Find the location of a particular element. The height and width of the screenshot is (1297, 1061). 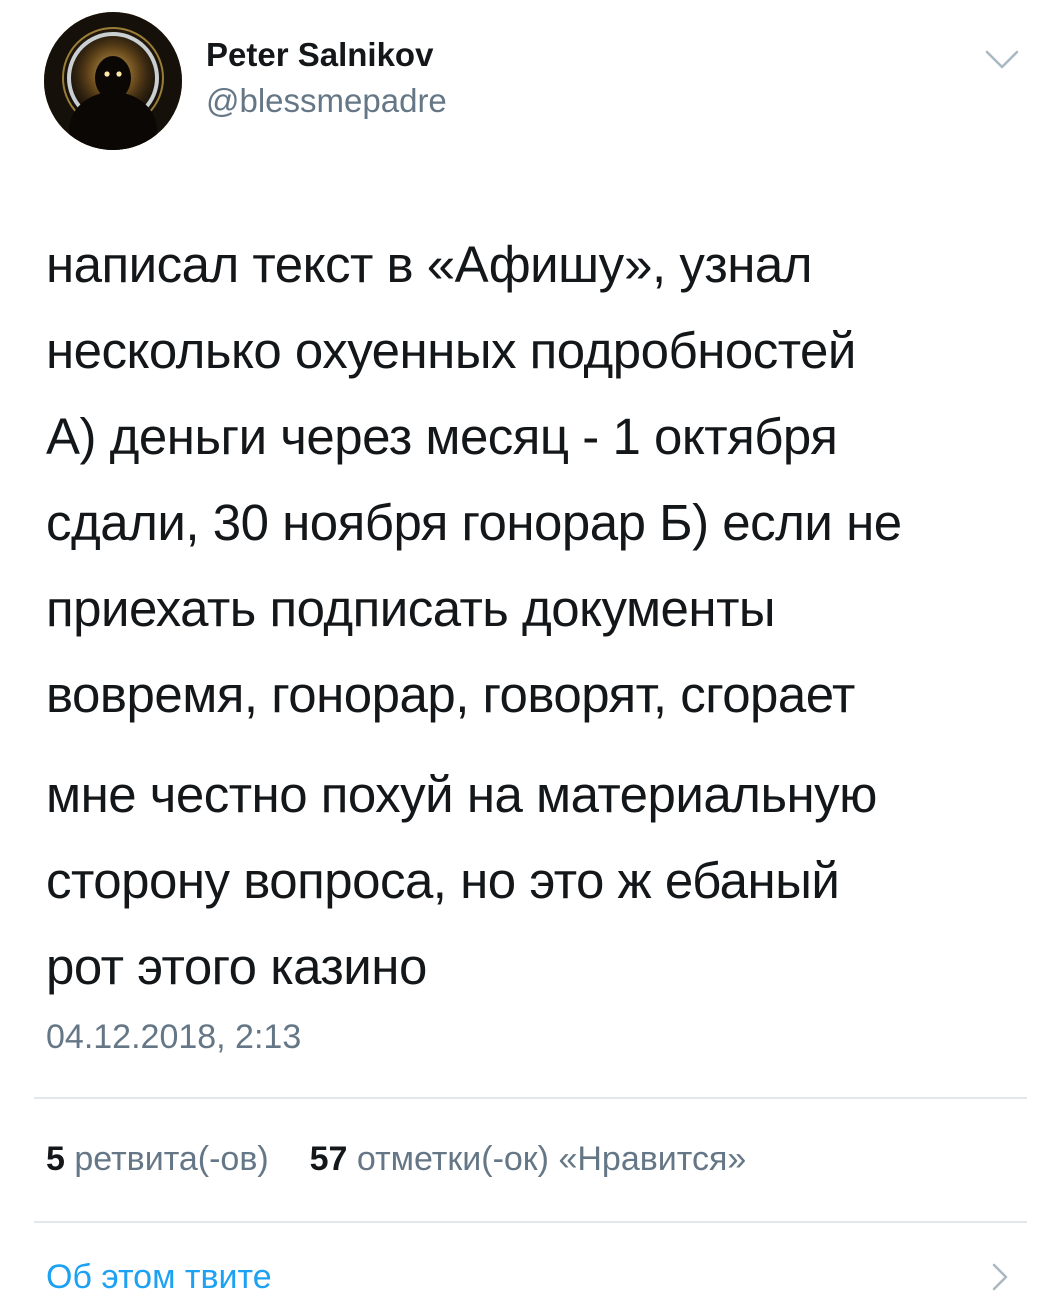

tweet-line: А) деньги через месяц - 1 октября is located at coordinates (442, 436).